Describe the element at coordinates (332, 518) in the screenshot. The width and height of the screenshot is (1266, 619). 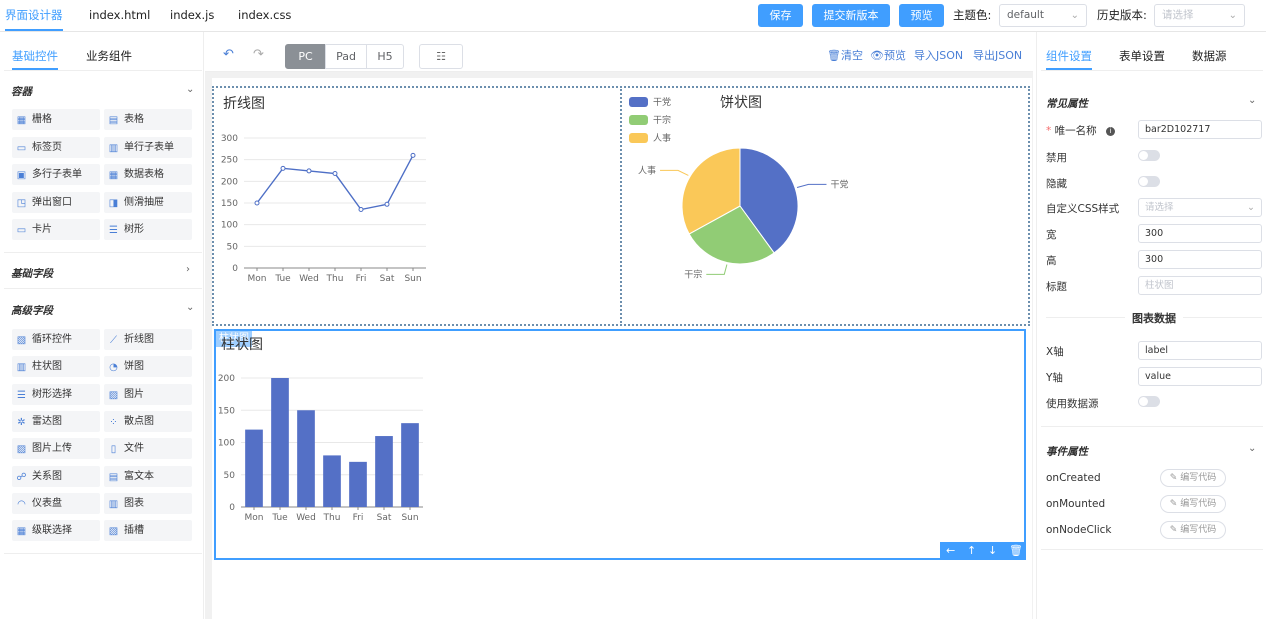
I see `x-tick-label: Thu` at that location.